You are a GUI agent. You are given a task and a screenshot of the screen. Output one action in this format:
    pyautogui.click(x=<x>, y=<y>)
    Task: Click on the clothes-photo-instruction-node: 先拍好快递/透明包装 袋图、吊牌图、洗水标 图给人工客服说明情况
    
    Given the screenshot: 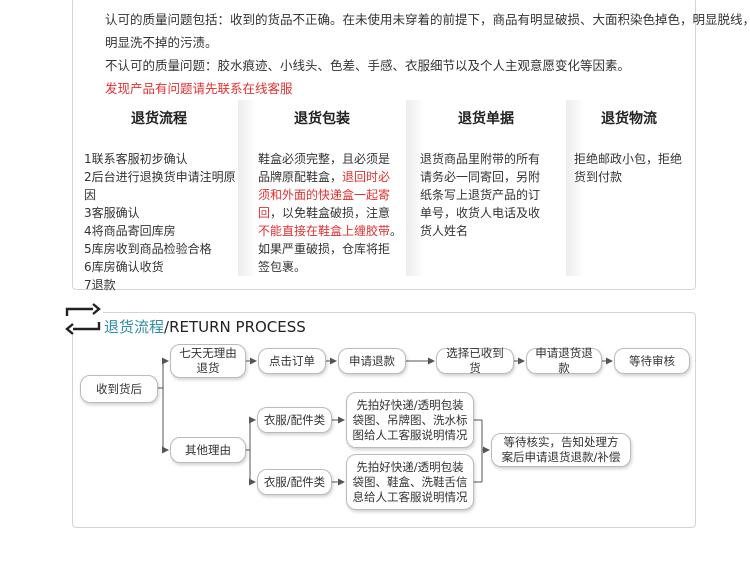 What is the action you would take?
    pyautogui.click(x=410, y=420)
    